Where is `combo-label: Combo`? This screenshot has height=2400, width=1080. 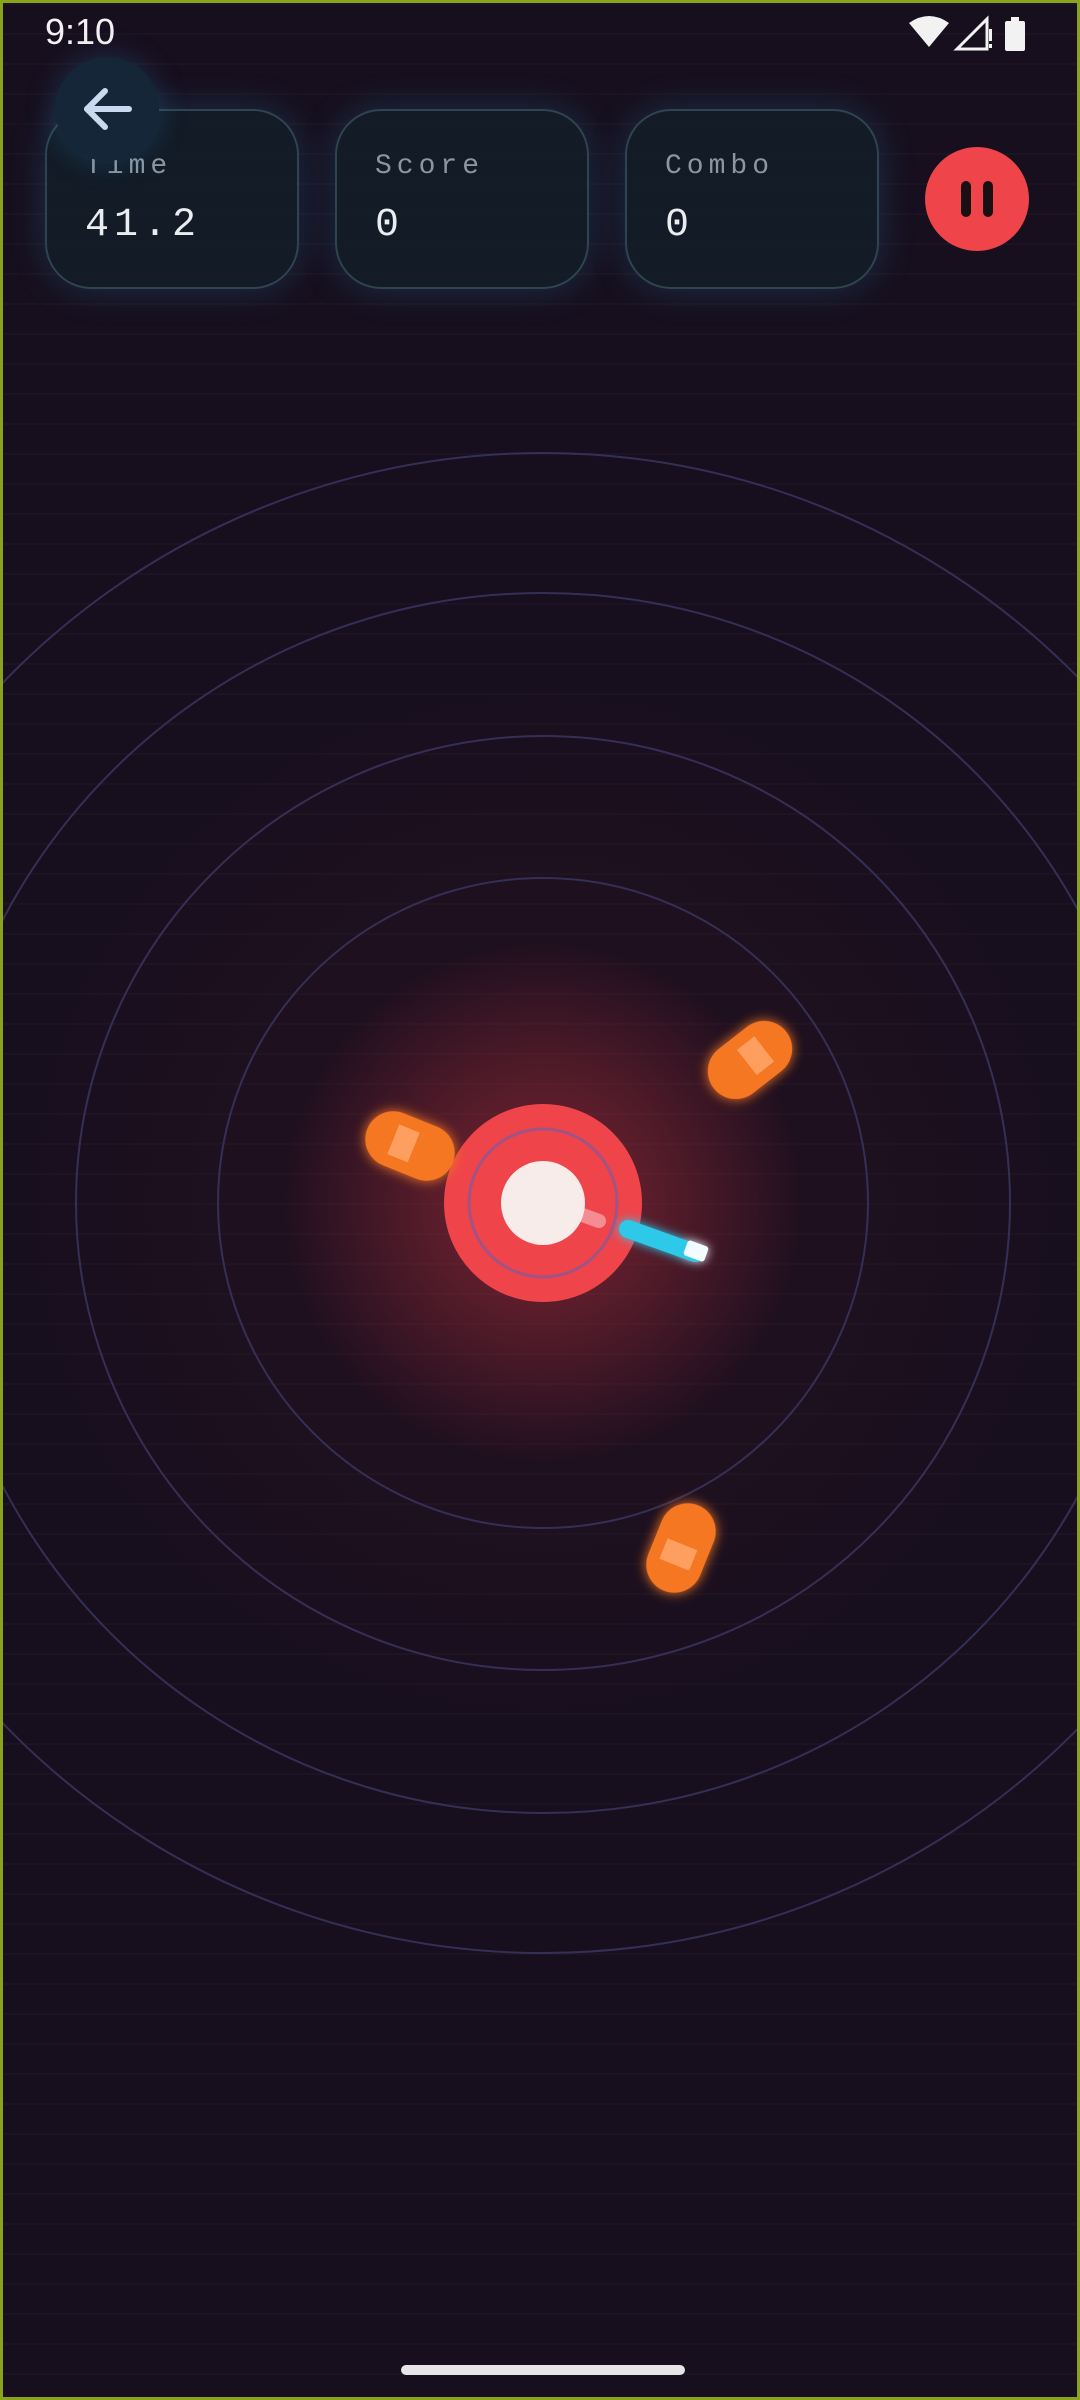 combo-label: Combo is located at coordinates (720, 166).